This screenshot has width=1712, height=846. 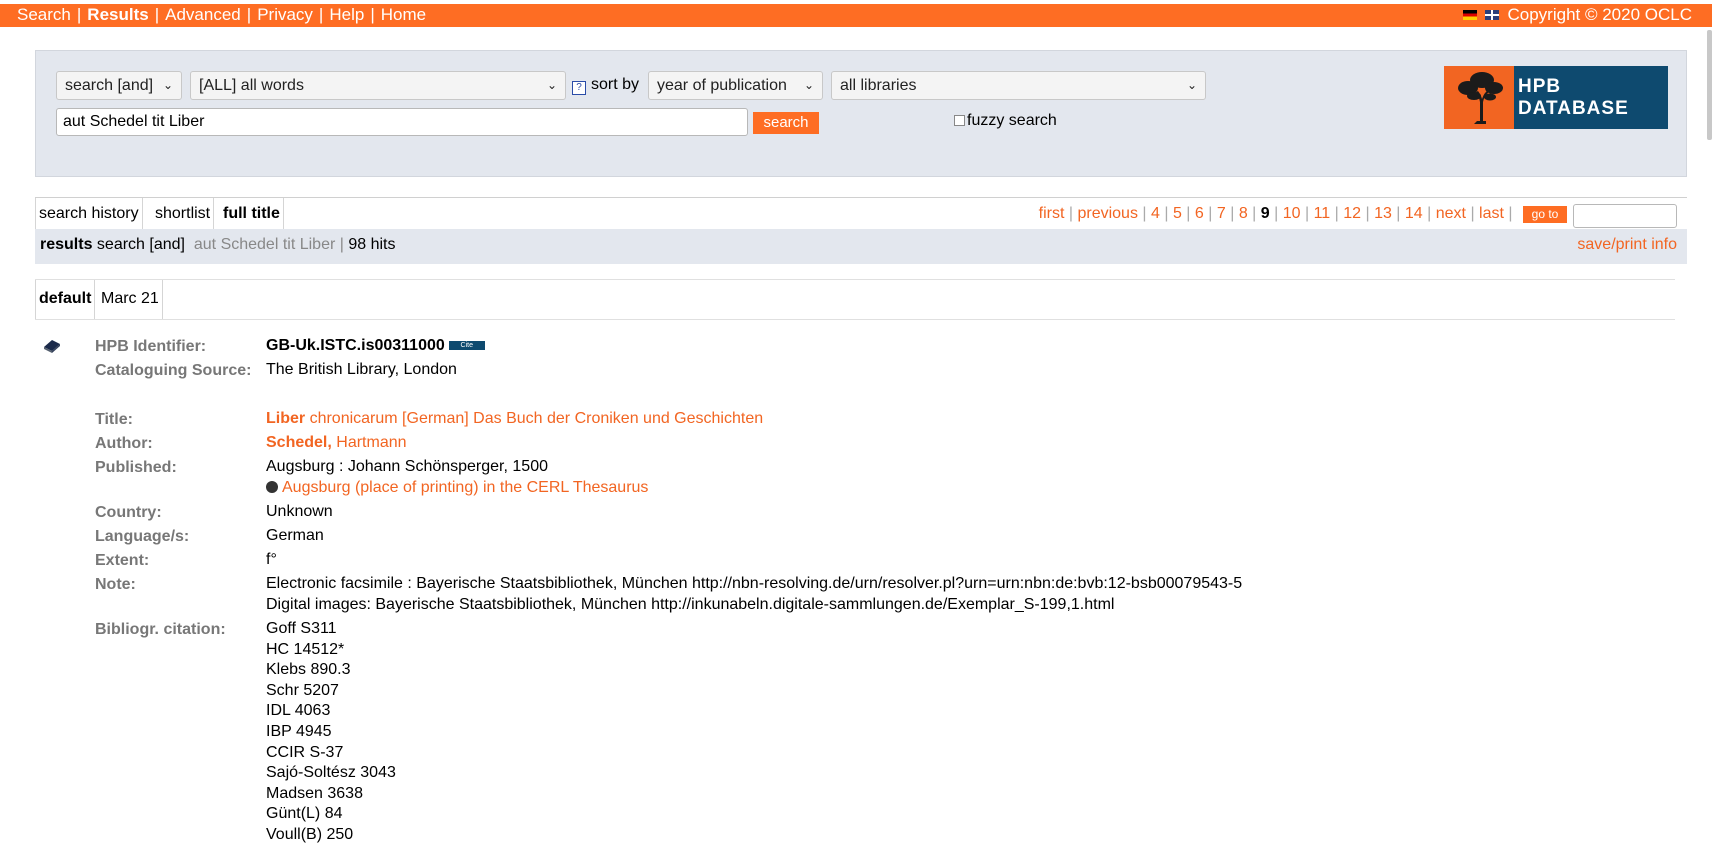 What do you see at coordinates (1177, 213) in the screenshot?
I see `page-link: 5` at bounding box center [1177, 213].